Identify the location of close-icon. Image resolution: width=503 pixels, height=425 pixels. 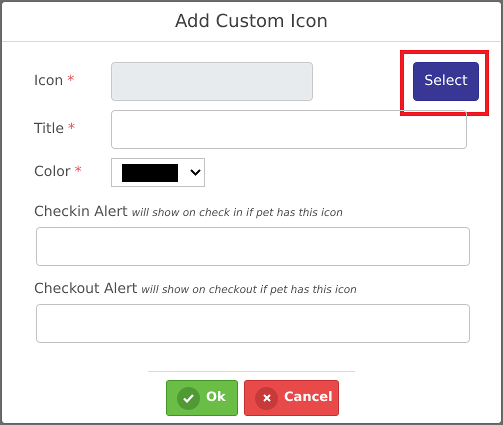
(266, 398).